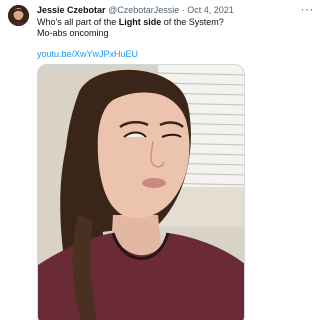  Describe the element at coordinates (192, 22) in the screenshot. I see `tweet-text-part2: of the System?` at that location.